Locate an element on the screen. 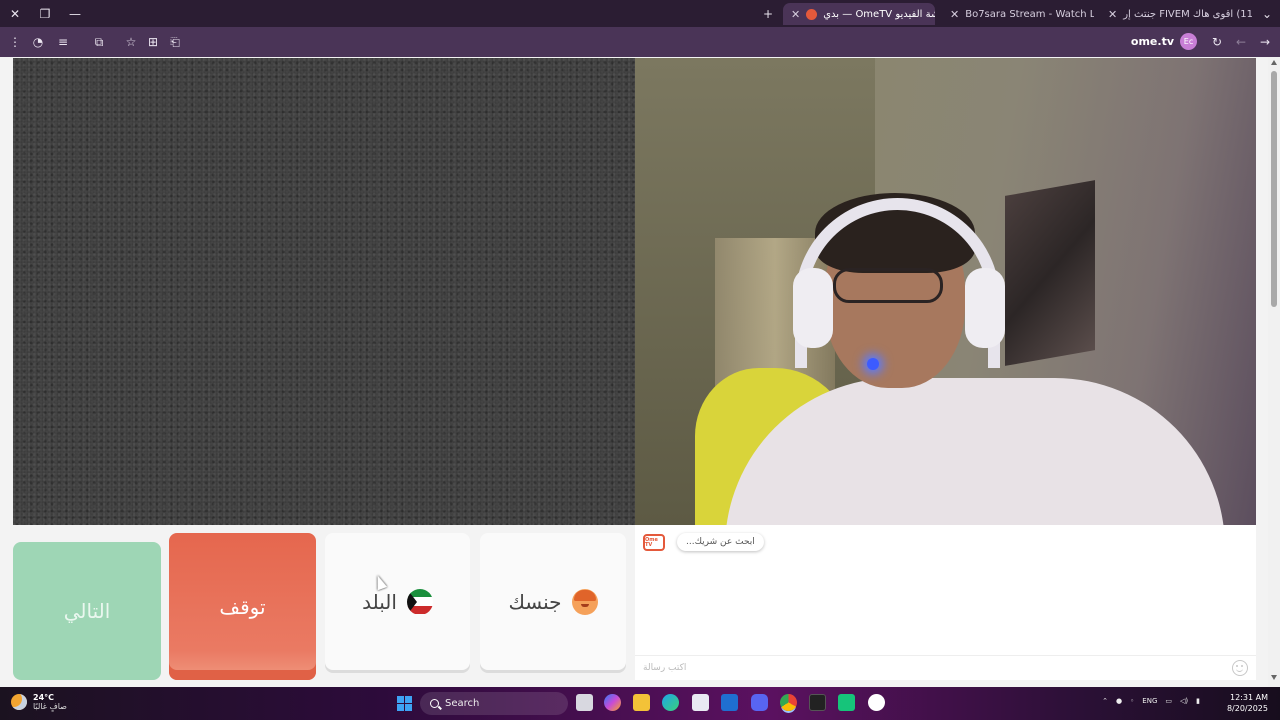  ometv-favicon-icon is located at coordinates (812, 14).